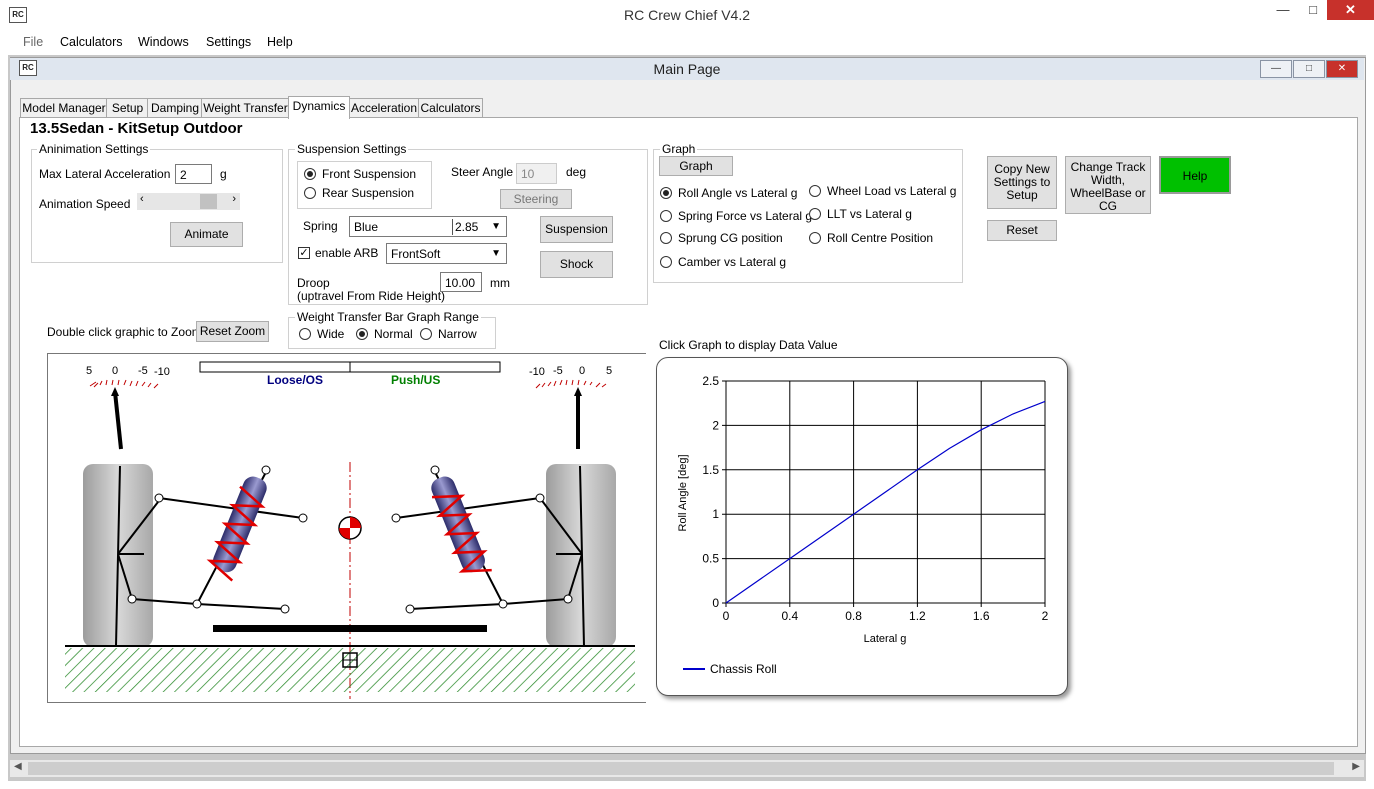 The width and height of the screenshot is (1374, 789). I want to click on droop-input: 10.00, so click(461, 282).